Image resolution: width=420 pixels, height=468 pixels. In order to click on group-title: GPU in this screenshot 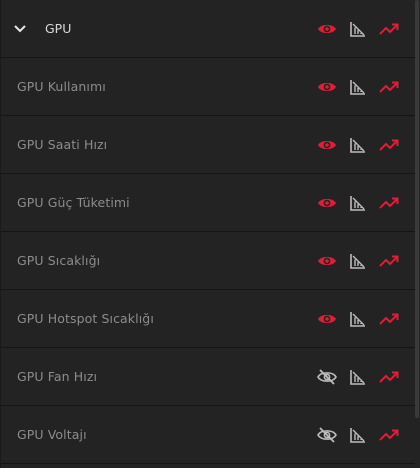, I will do `click(58, 28)`.